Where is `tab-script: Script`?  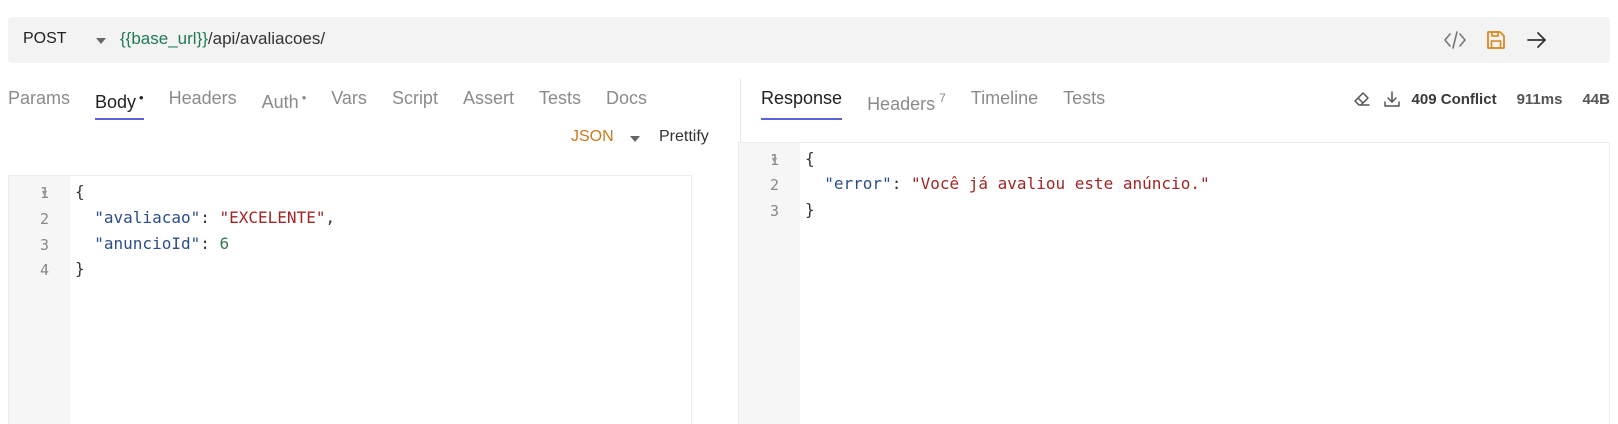 tab-script: Script is located at coordinates (415, 103).